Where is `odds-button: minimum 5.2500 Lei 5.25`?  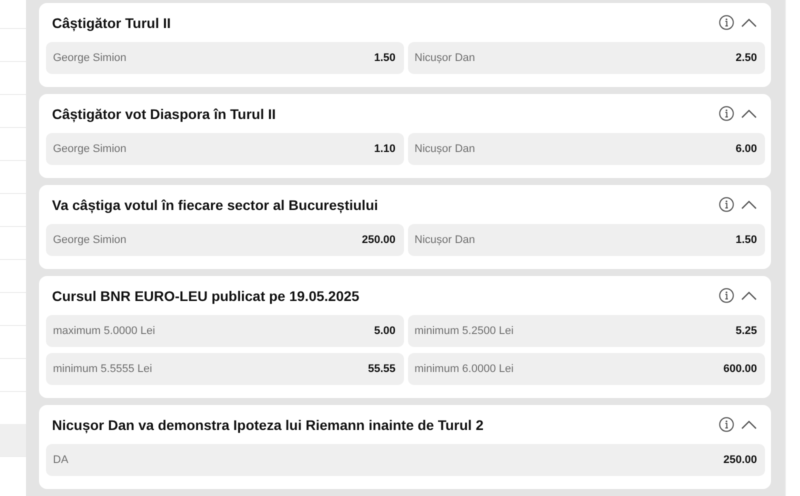 odds-button: minimum 5.2500 Lei 5.25 is located at coordinates (586, 331).